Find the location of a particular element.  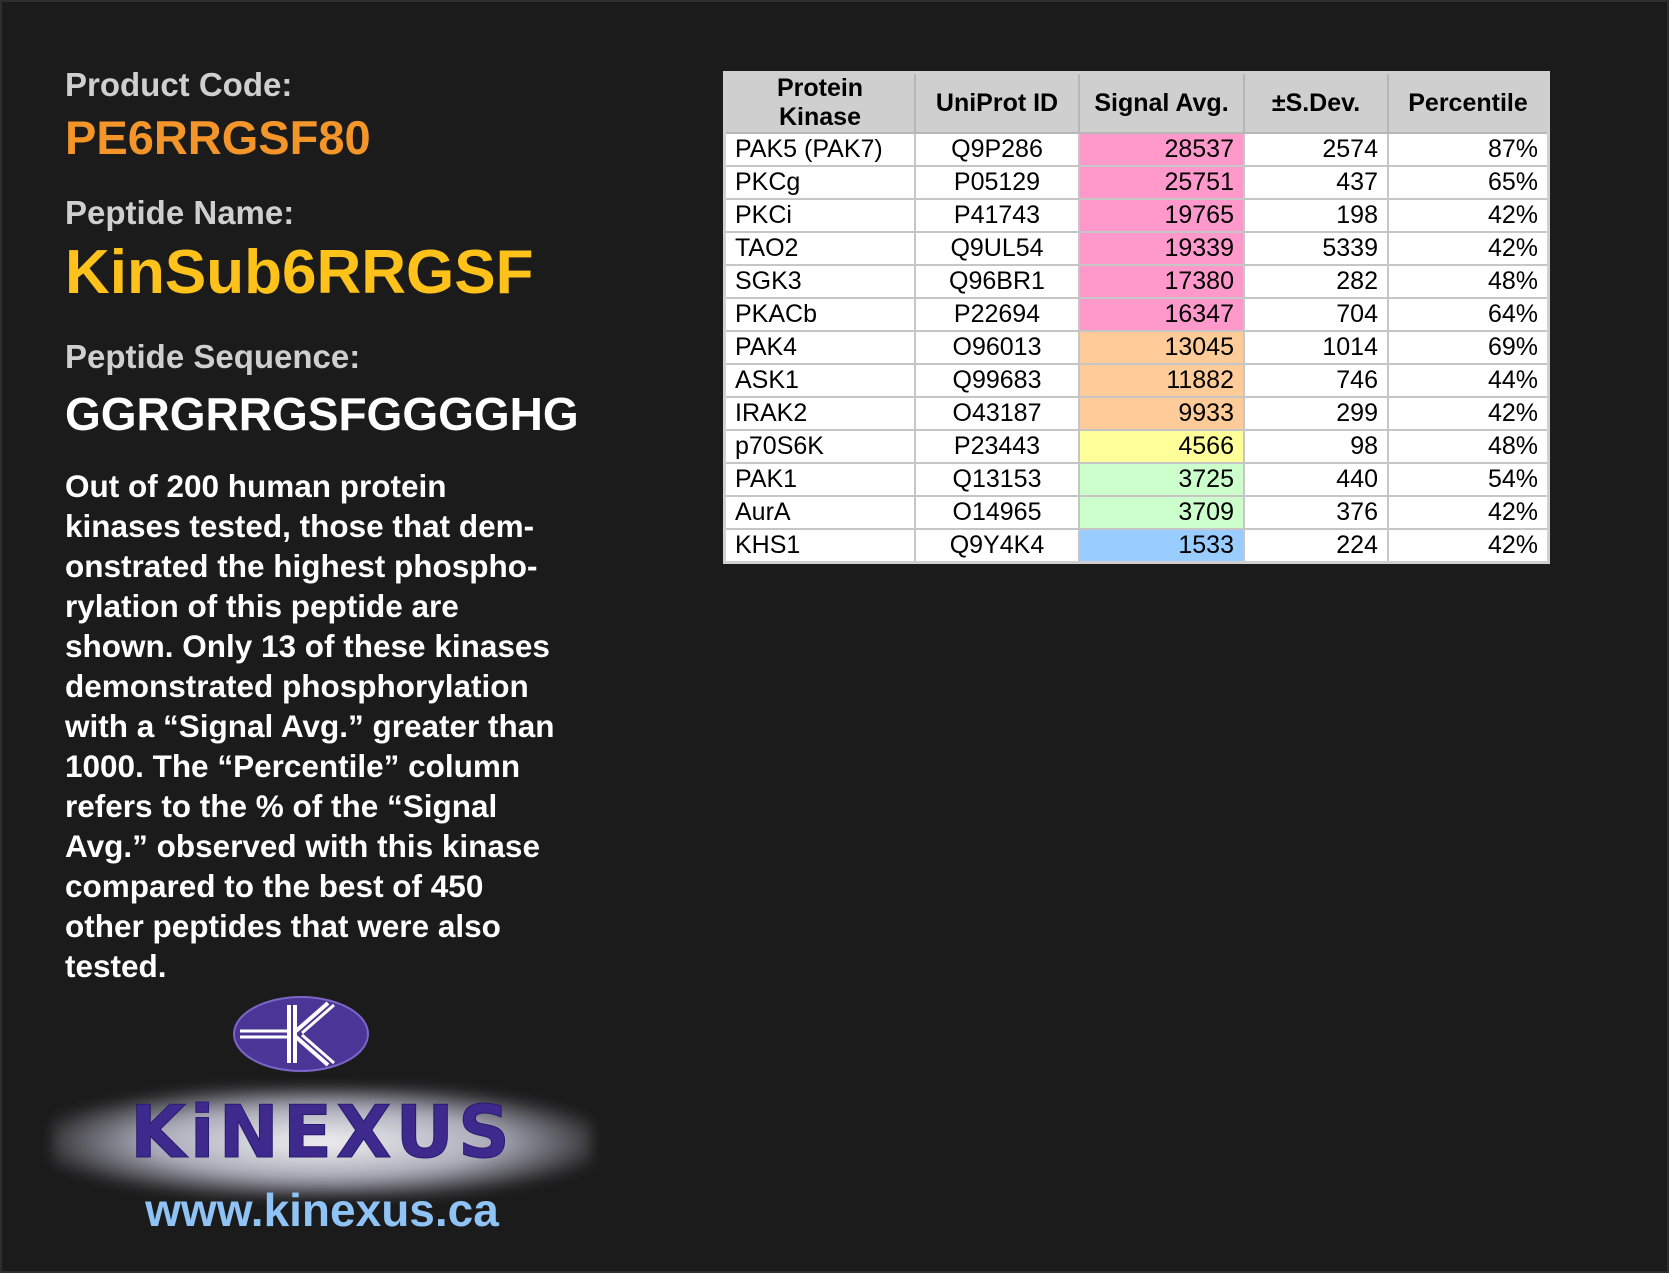

cell-signal-avg: 28537 is located at coordinates (1161, 149).